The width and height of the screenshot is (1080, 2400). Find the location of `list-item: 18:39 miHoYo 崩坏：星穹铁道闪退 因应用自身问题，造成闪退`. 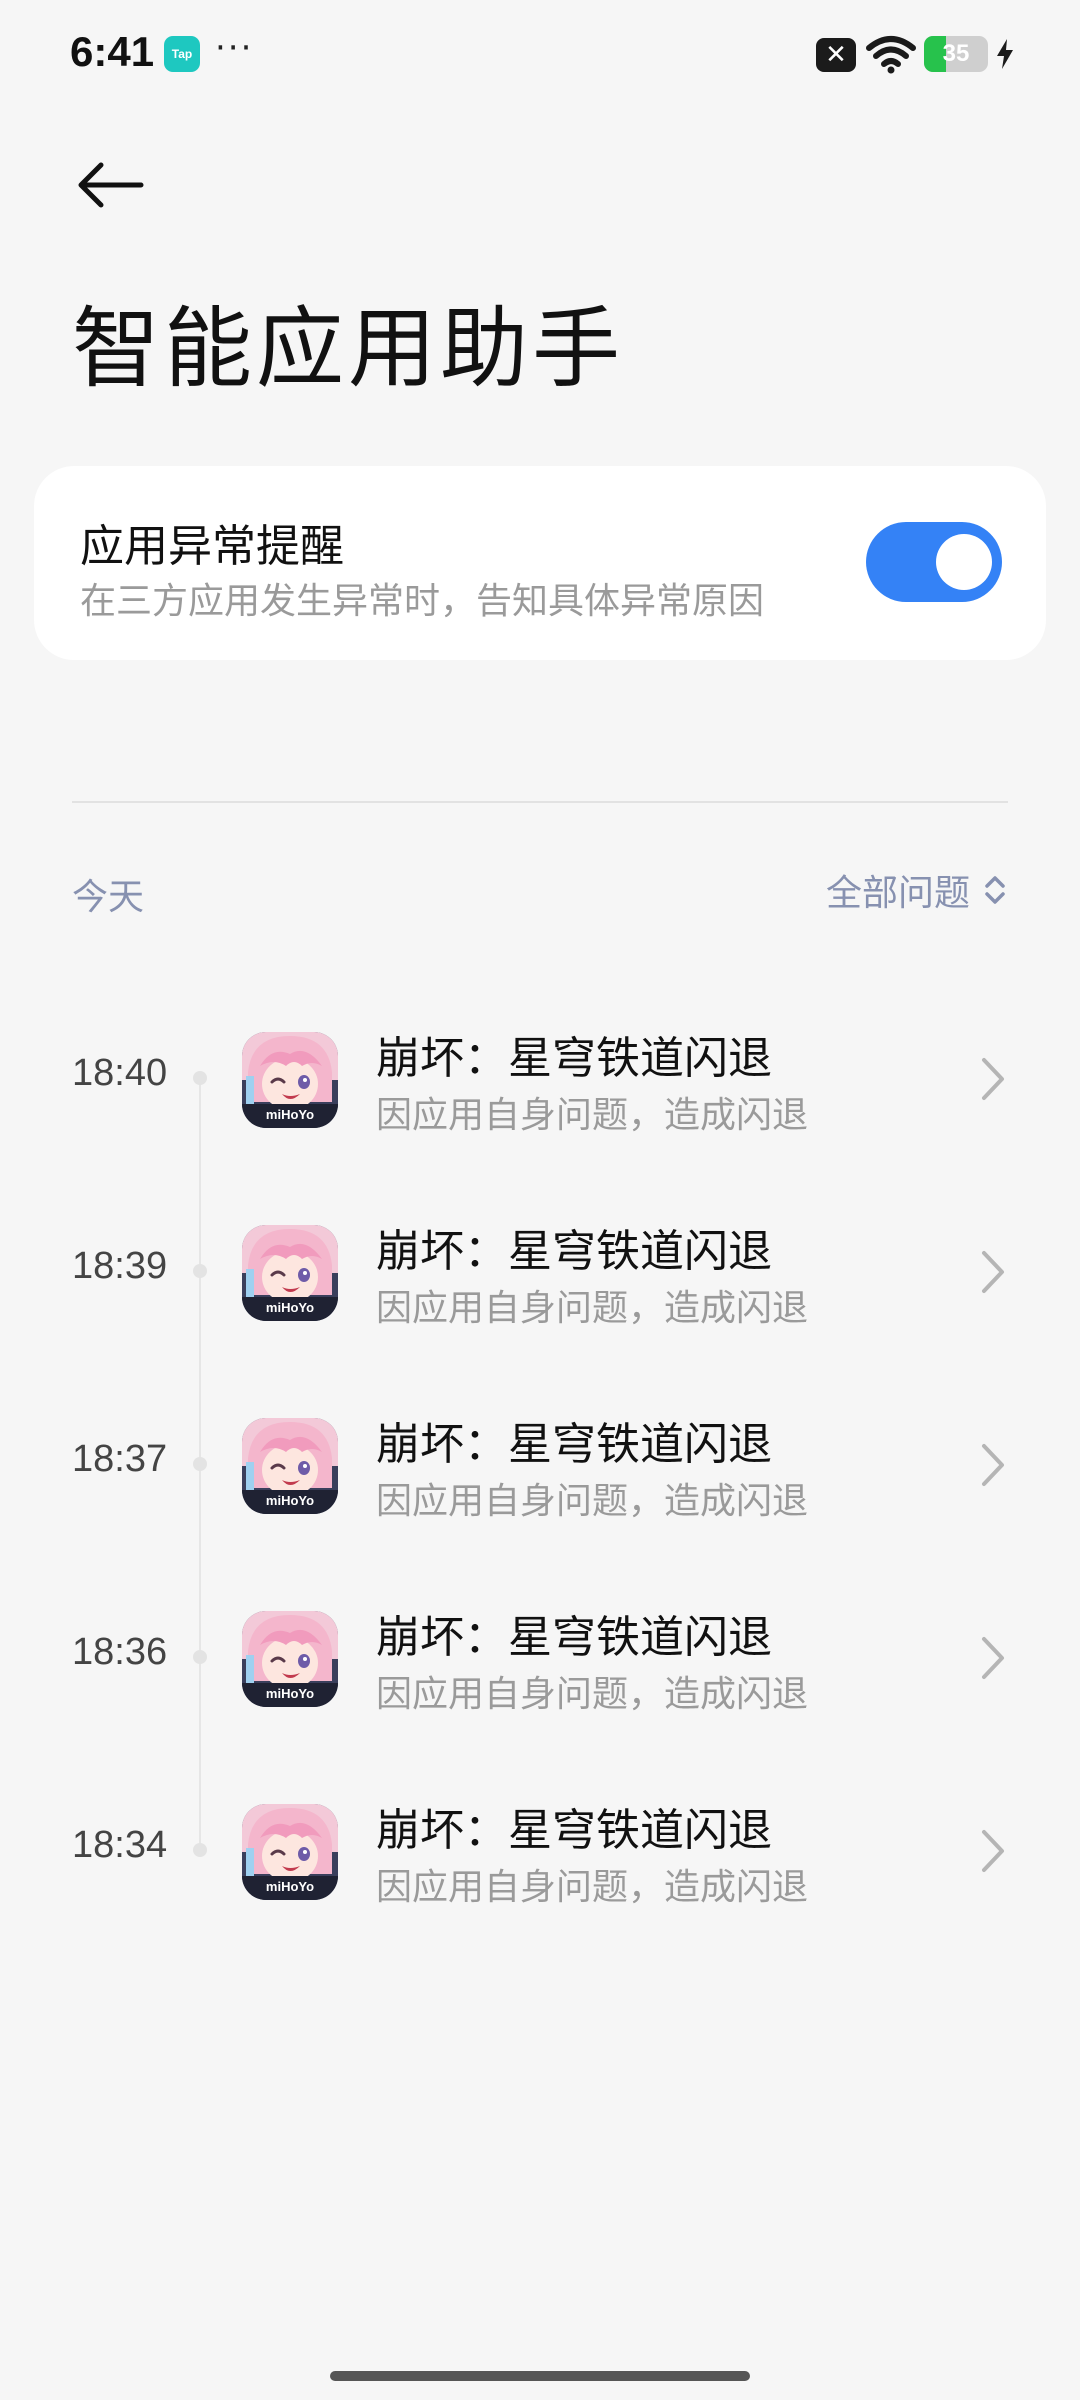

list-item: 18:39 miHoYo 崩坏：星穹铁道闪退 因应用自身问题，造成闪退 is located at coordinates (540, 1270).